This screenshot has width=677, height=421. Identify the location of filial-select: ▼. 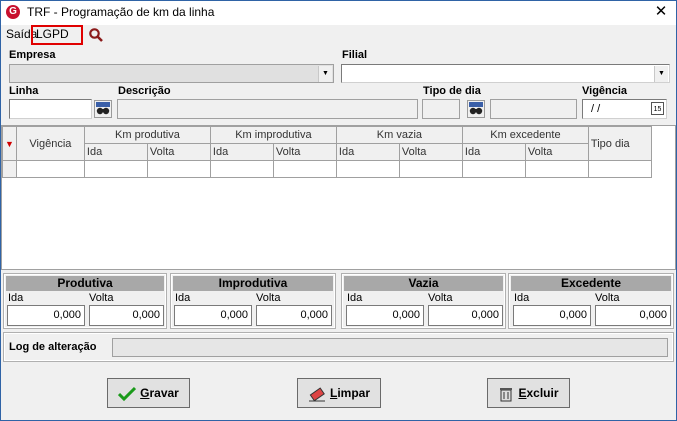
(505, 73).